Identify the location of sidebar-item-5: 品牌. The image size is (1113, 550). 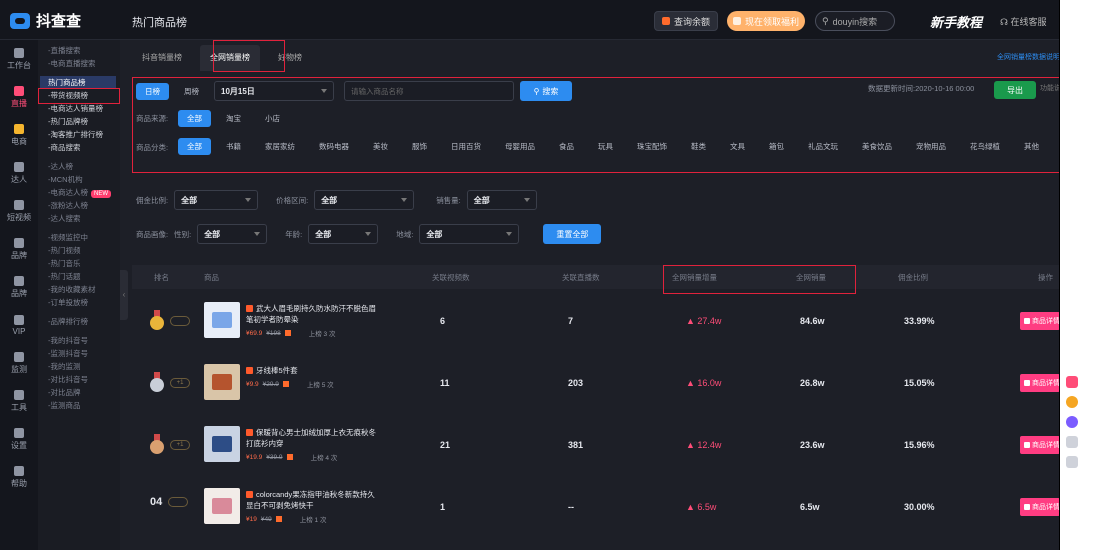
(19, 249).